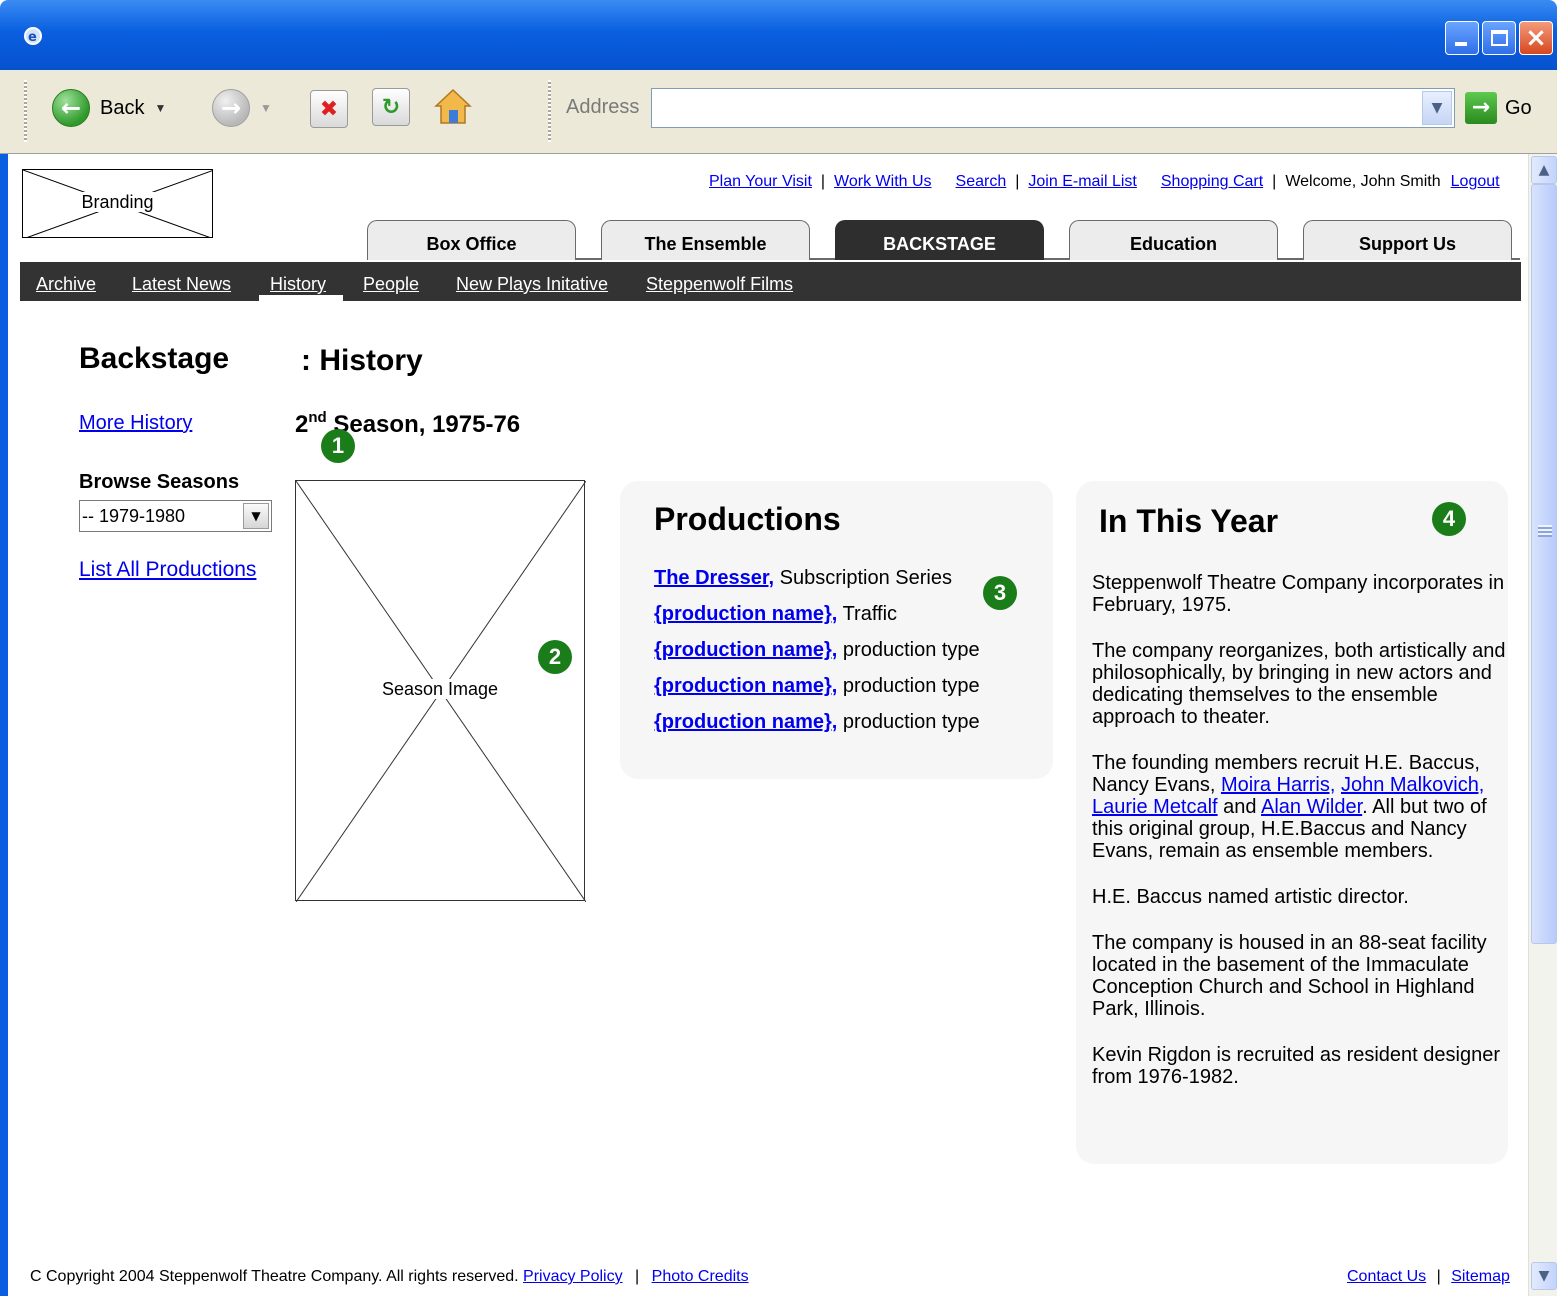 This screenshot has width=1557, height=1296. I want to click on laurie-metcalf-link: Laurie Metcalf, so click(1155, 807).